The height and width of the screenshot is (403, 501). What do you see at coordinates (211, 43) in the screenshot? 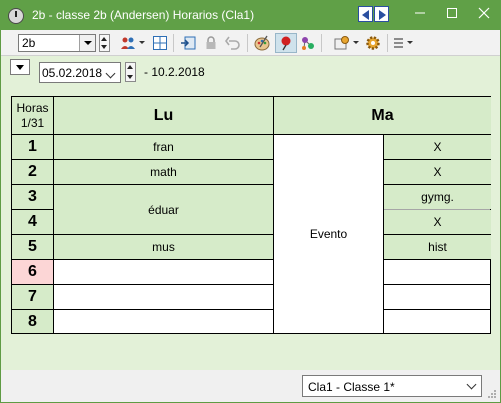
I see `lock-icon` at bounding box center [211, 43].